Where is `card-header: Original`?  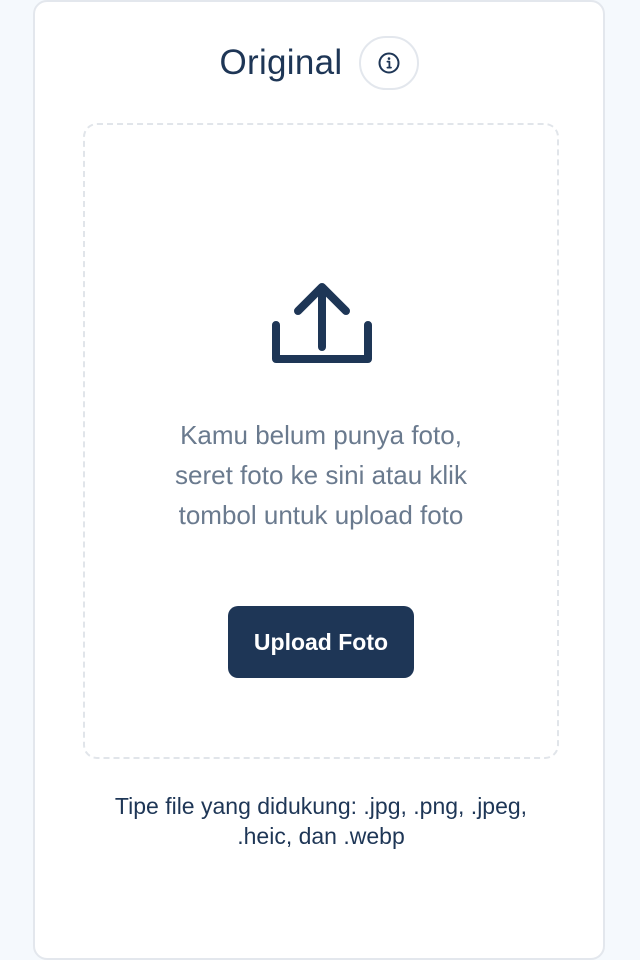
card-header: Original is located at coordinates (319, 63).